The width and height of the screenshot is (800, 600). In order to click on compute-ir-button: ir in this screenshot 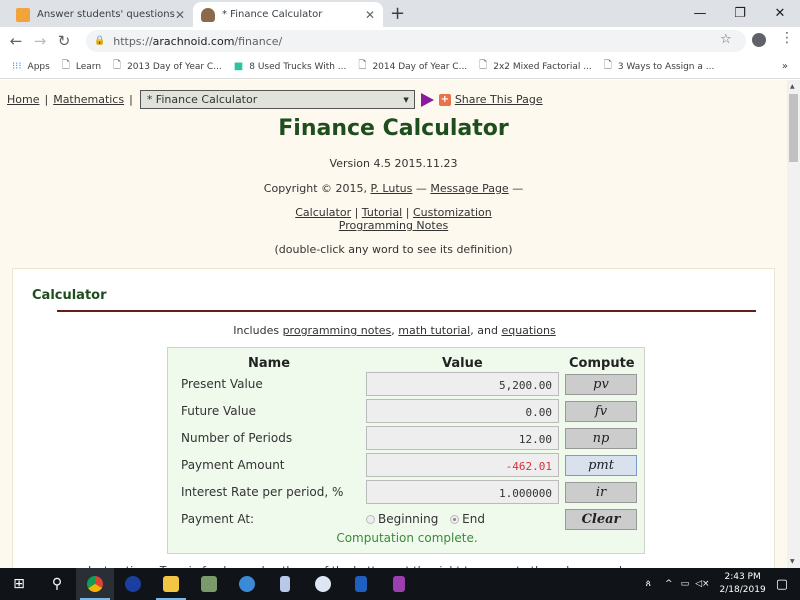, I will do `click(601, 492)`.